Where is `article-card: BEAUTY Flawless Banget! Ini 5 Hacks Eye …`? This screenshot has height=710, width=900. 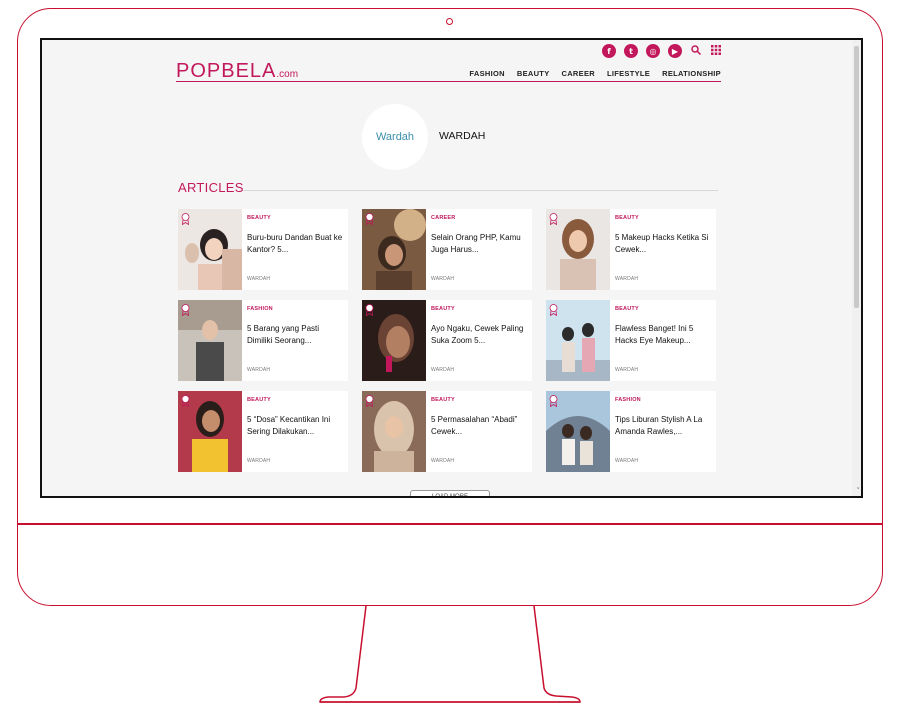 article-card: BEAUTY Flawless Banget! Ini 5 Hacks Eye … is located at coordinates (631, 340).